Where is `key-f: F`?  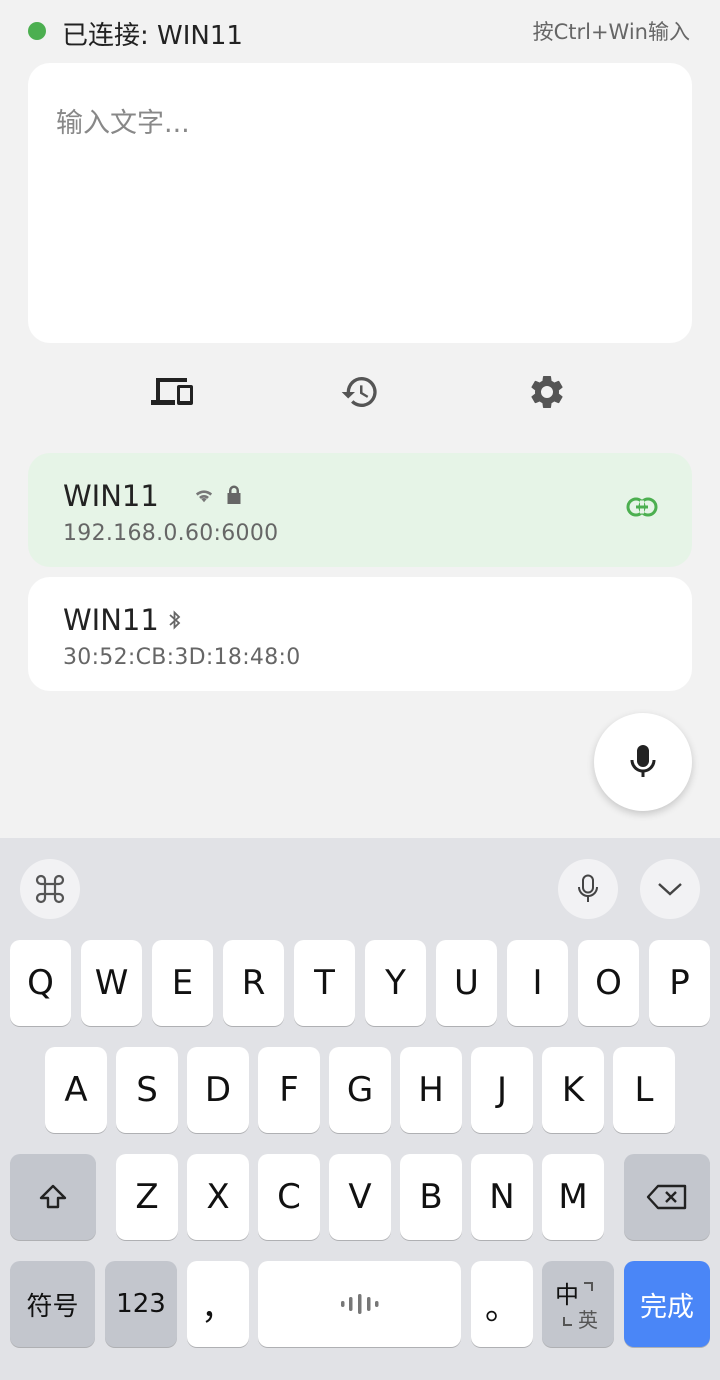 key-f: F is located at coordinates (289, 1090).